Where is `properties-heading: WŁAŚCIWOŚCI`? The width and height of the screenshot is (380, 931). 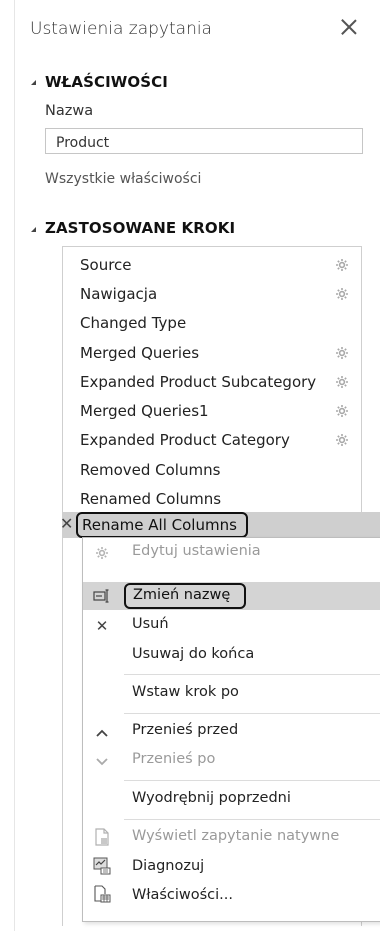
properties-heading: WŁAŚCIWOŚCI is located at coordinates (106, 82).